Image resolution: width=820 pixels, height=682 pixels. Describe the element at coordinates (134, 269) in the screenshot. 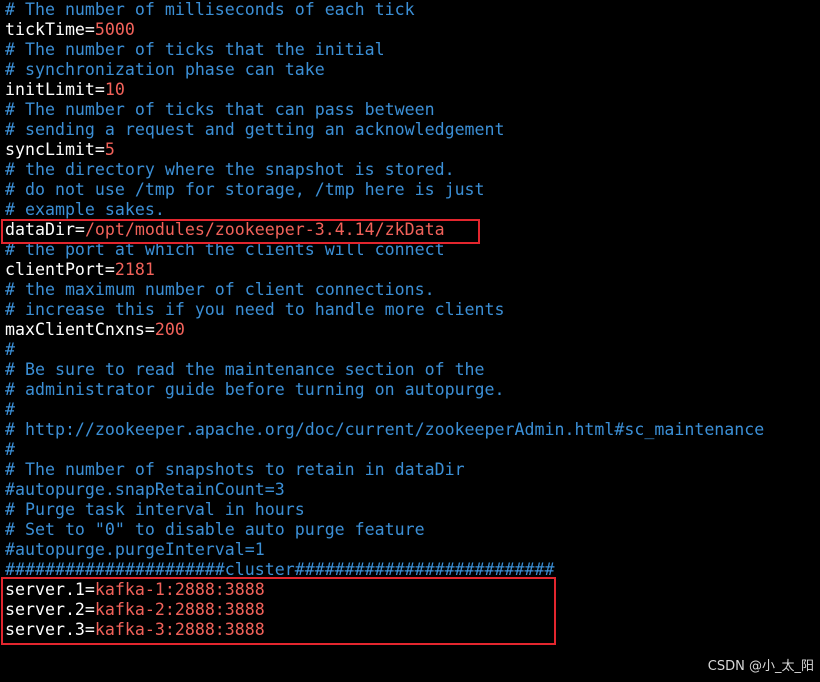

I see `config-value: 2181` at that location.